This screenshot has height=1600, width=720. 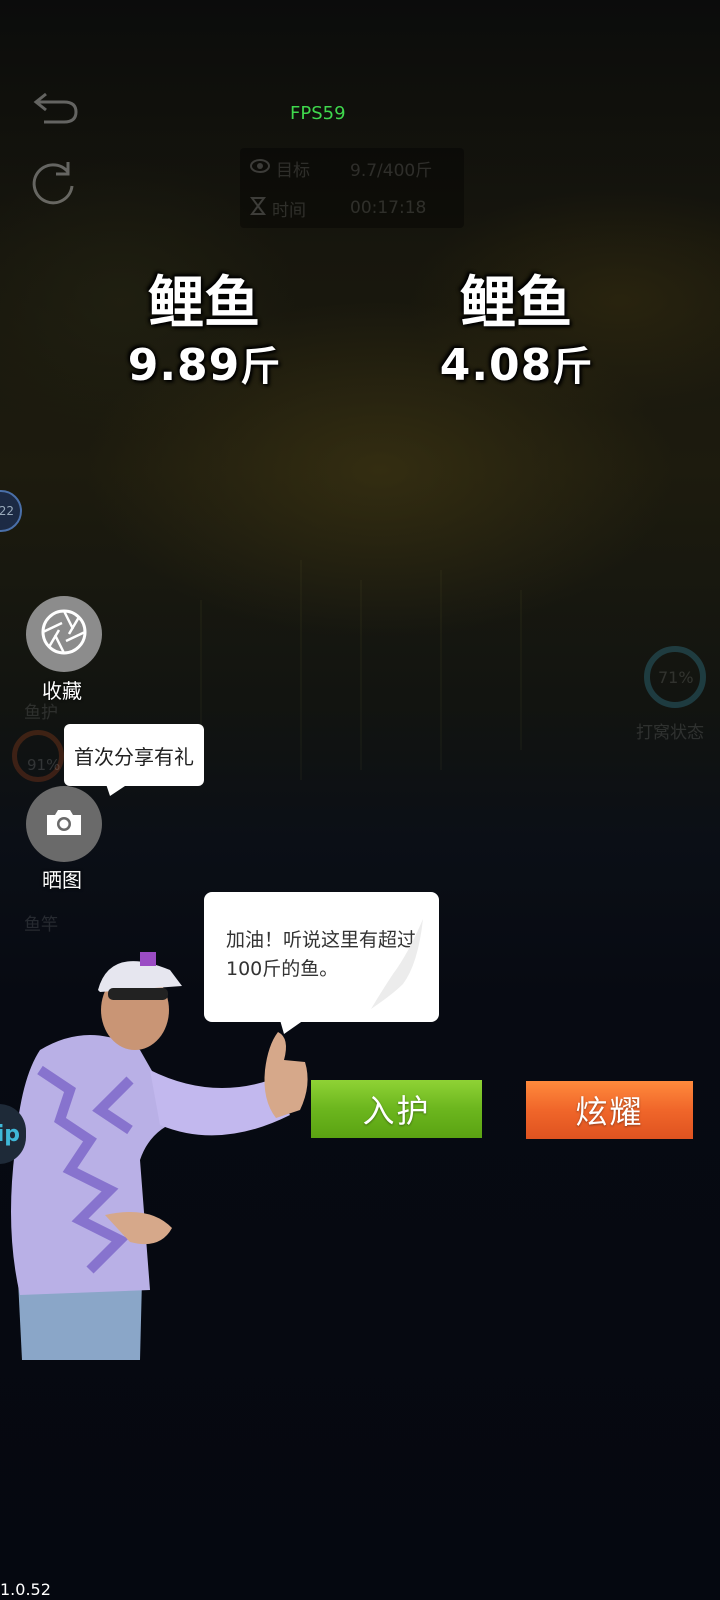 I want to click on share-label: 晒图, so click(x=62, y=880).